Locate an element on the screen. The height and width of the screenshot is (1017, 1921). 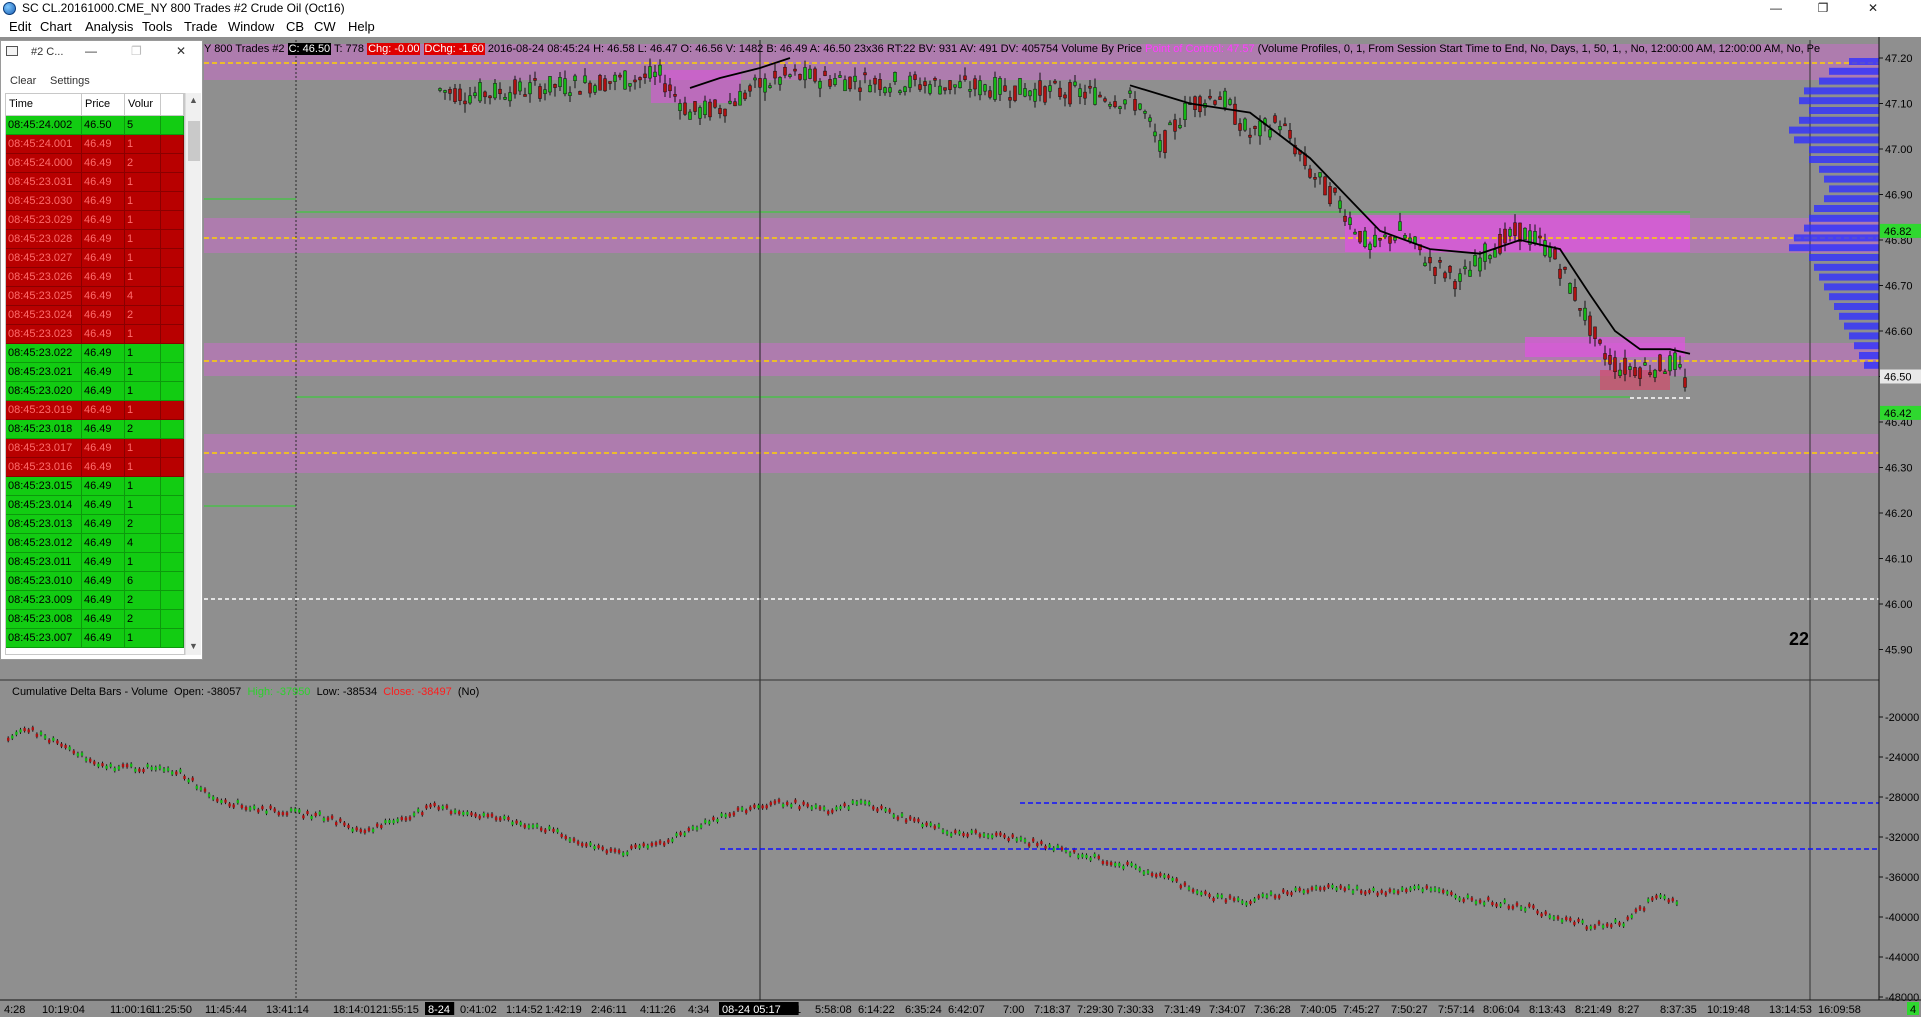
ts-close-button: ✕ is located at coordinates (181, 51).